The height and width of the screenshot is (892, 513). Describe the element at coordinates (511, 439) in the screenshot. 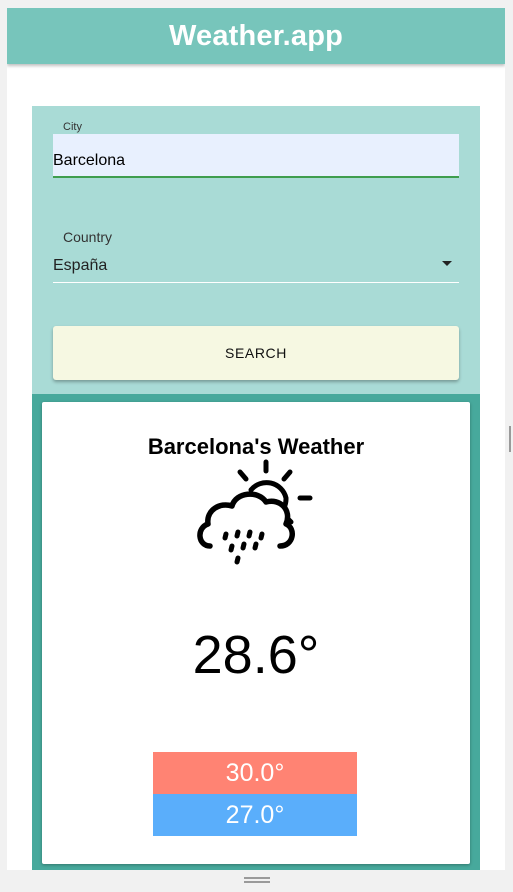

I see `side-resize-handle` at that location.